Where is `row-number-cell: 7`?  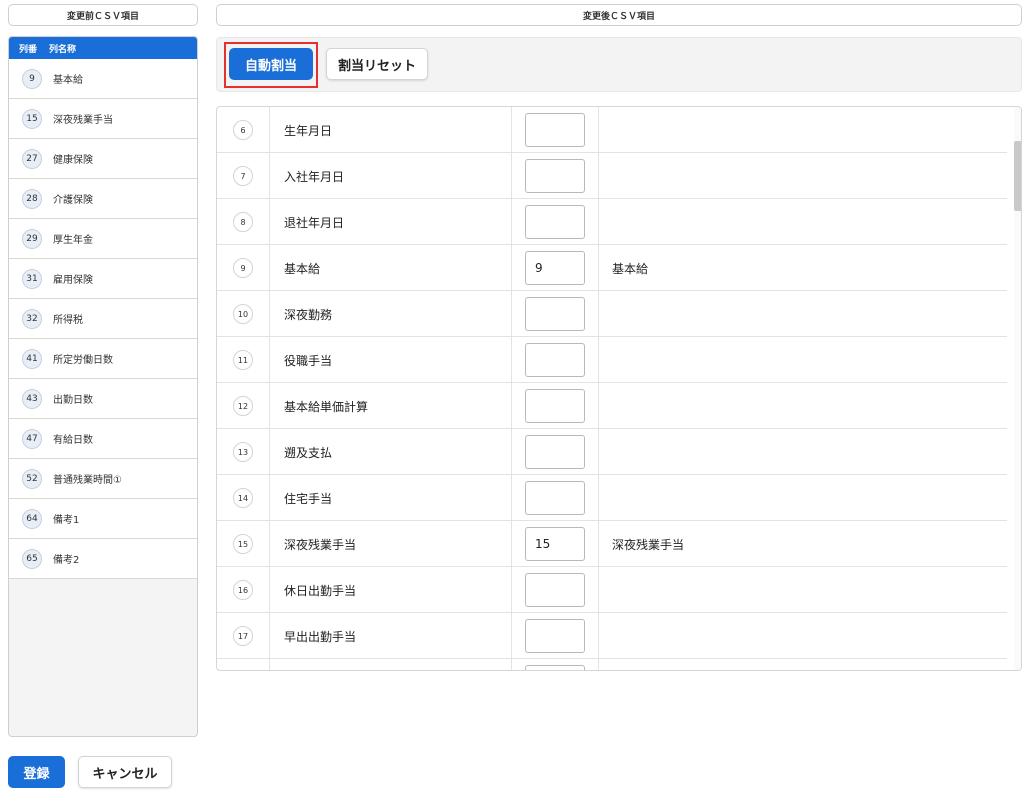 row-number-cell: 7 is located at coordinates (243, 176).